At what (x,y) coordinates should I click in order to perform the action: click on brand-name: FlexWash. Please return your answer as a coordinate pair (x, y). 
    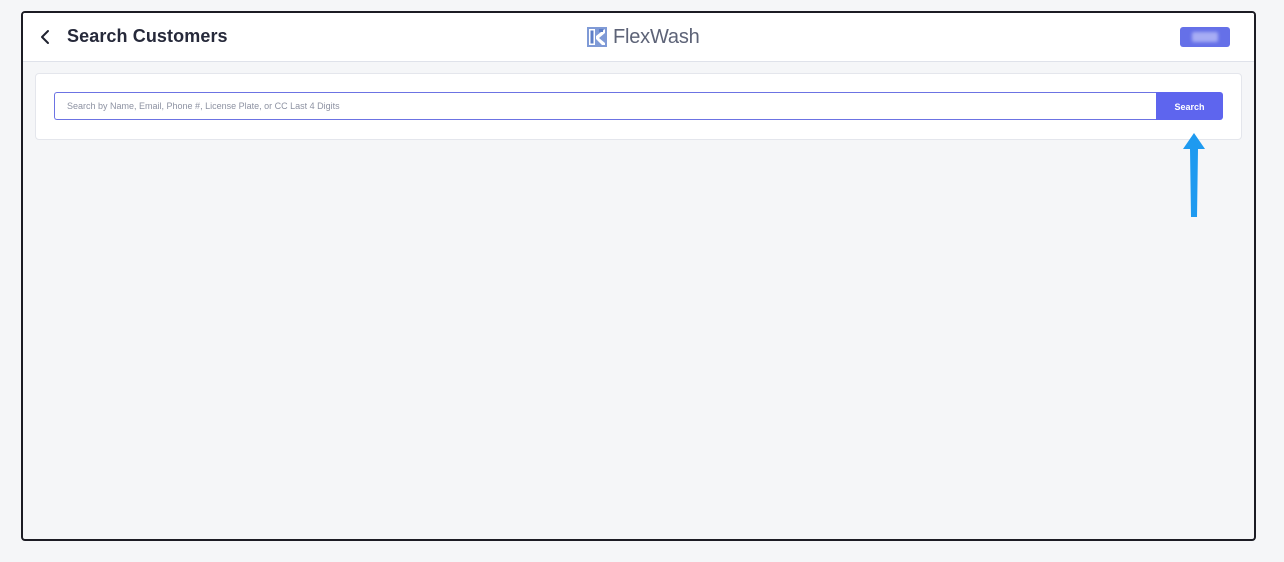
    Looking at the image, I should click on (656, 36).